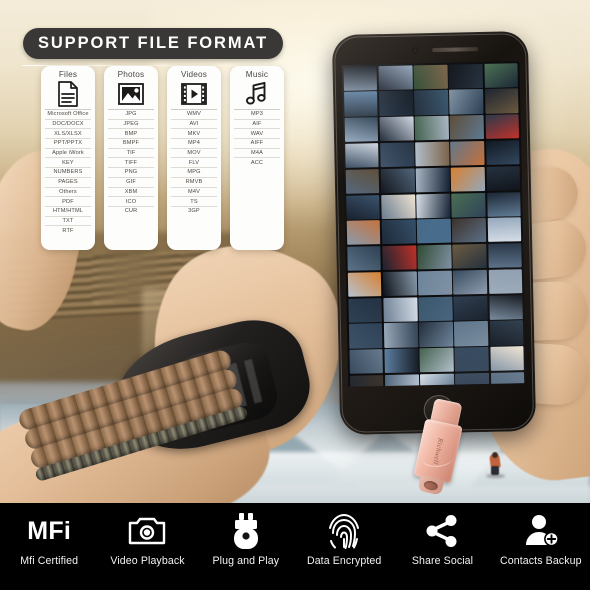 The width and height of the screenshot is (590, 590). What do you see at coordinates (68, 201) in the screenshot?
I see `format-item: PDF` at bounding box center [68, 201].